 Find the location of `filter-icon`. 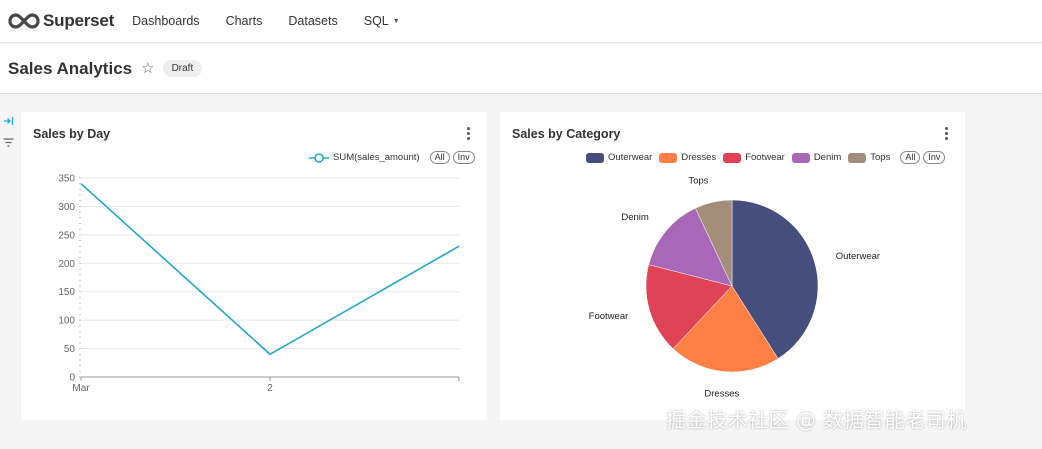

filter-icon is located at coordinates (8, 142).